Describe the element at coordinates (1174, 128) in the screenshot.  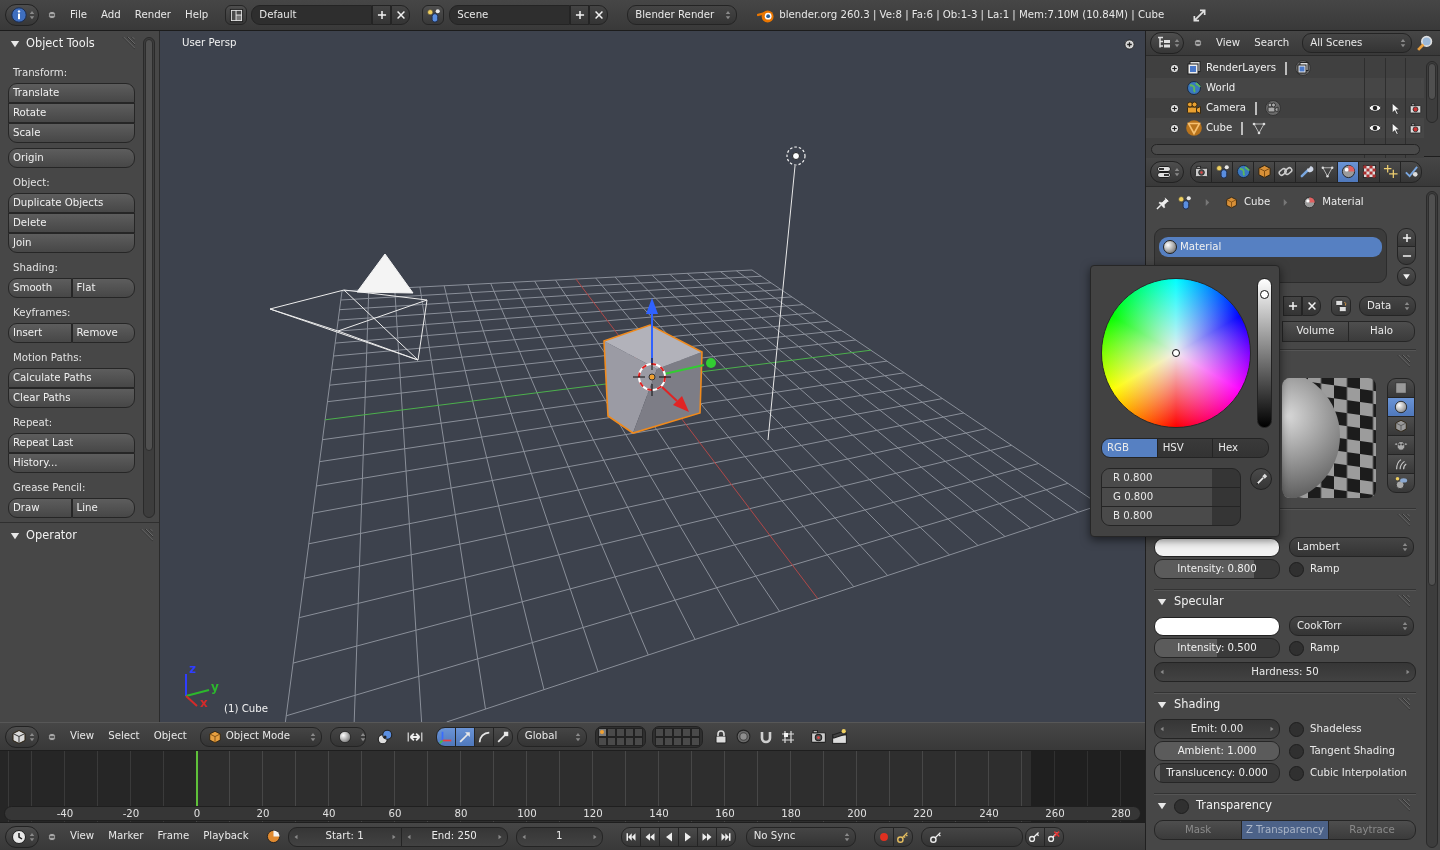
I see `expand-toggle-icon` at that location.